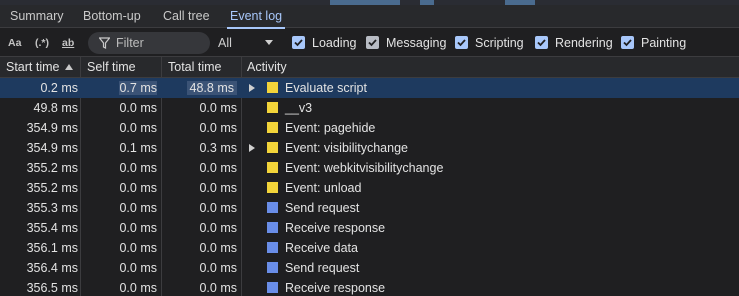 This screenshot has height=296, width=739. Describe the element at coordinates (138, 88) in the screenshot. I see `self-time-value: 0.7 ms` at that location.